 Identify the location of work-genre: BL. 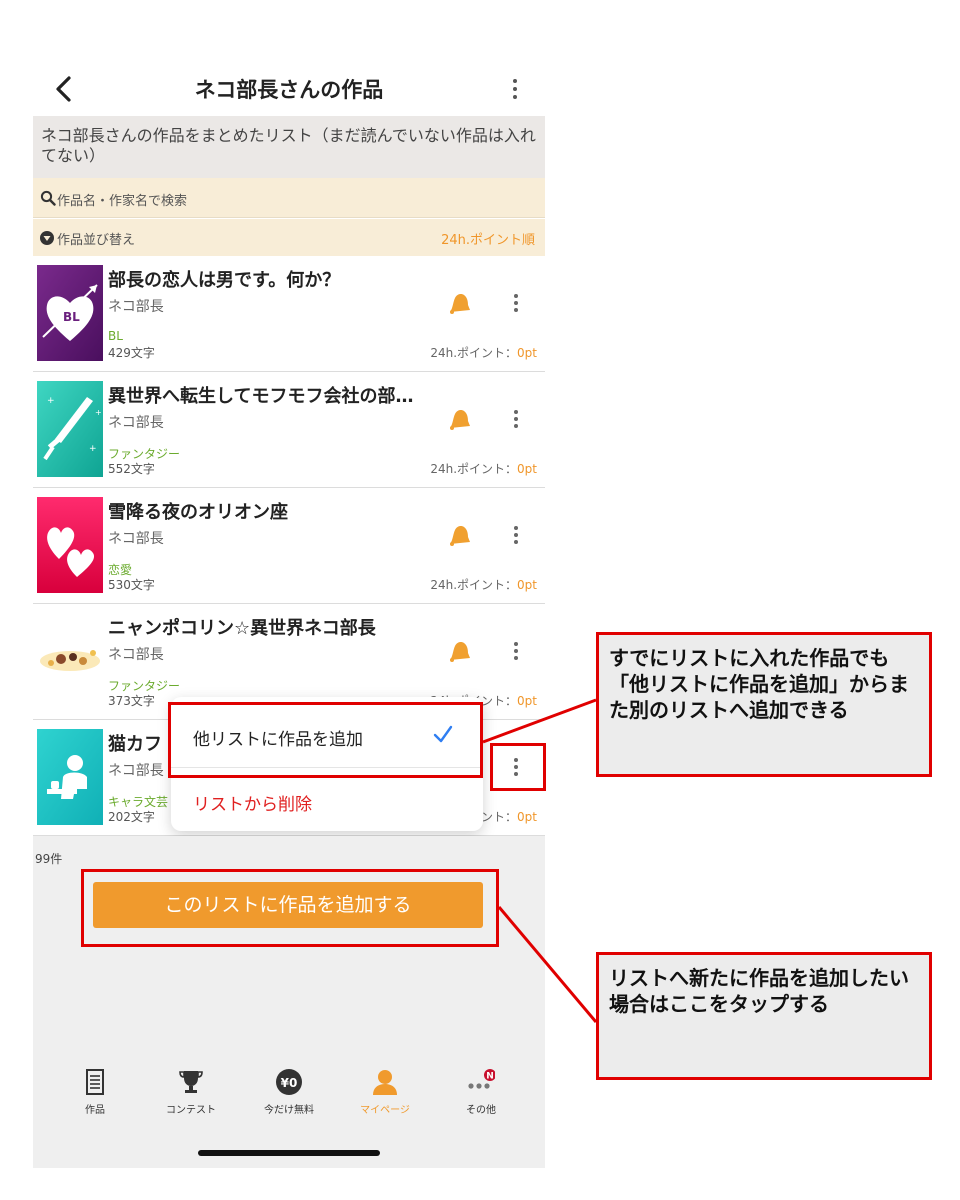
(115, 336).